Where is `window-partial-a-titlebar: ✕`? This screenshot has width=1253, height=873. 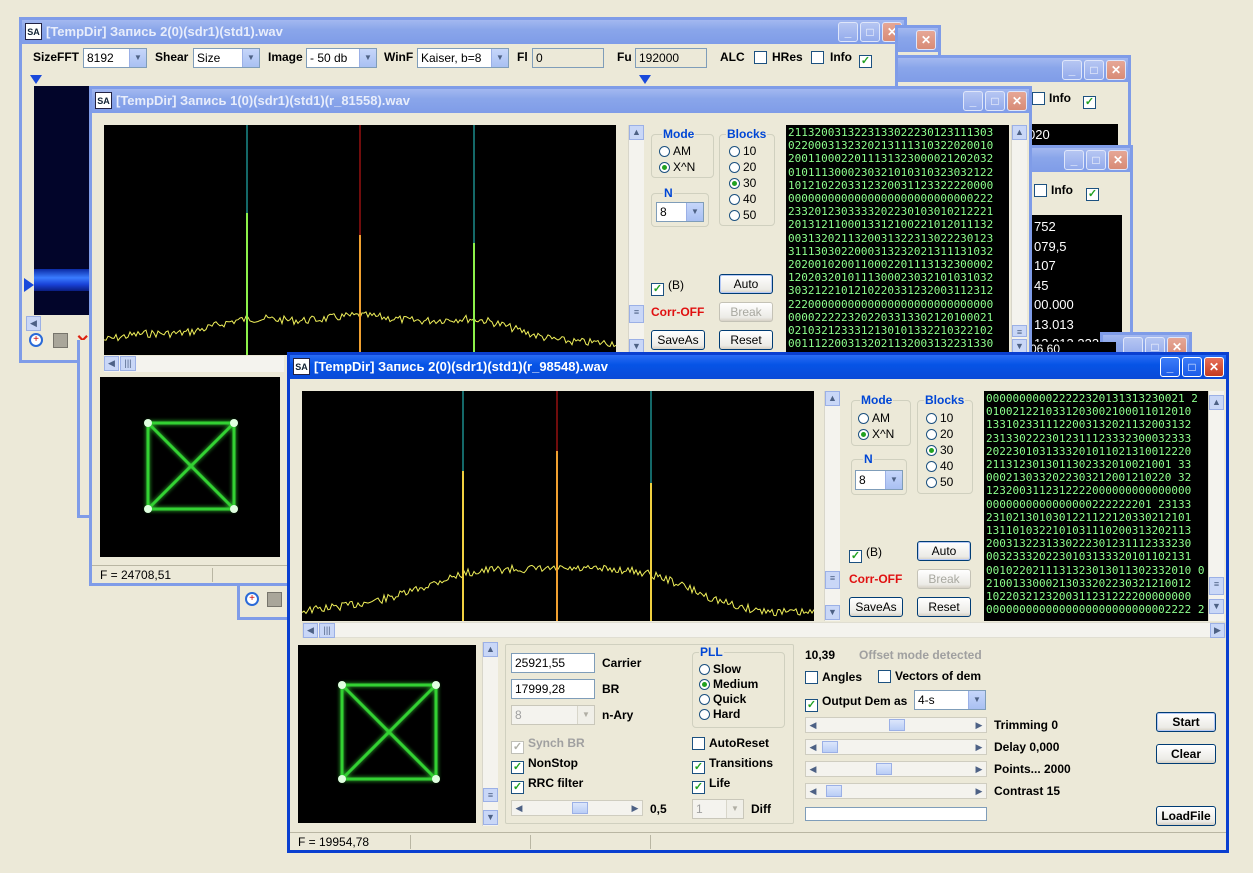 window-partial-a-titlebar: ✕ is located at coordinates (918, 40).